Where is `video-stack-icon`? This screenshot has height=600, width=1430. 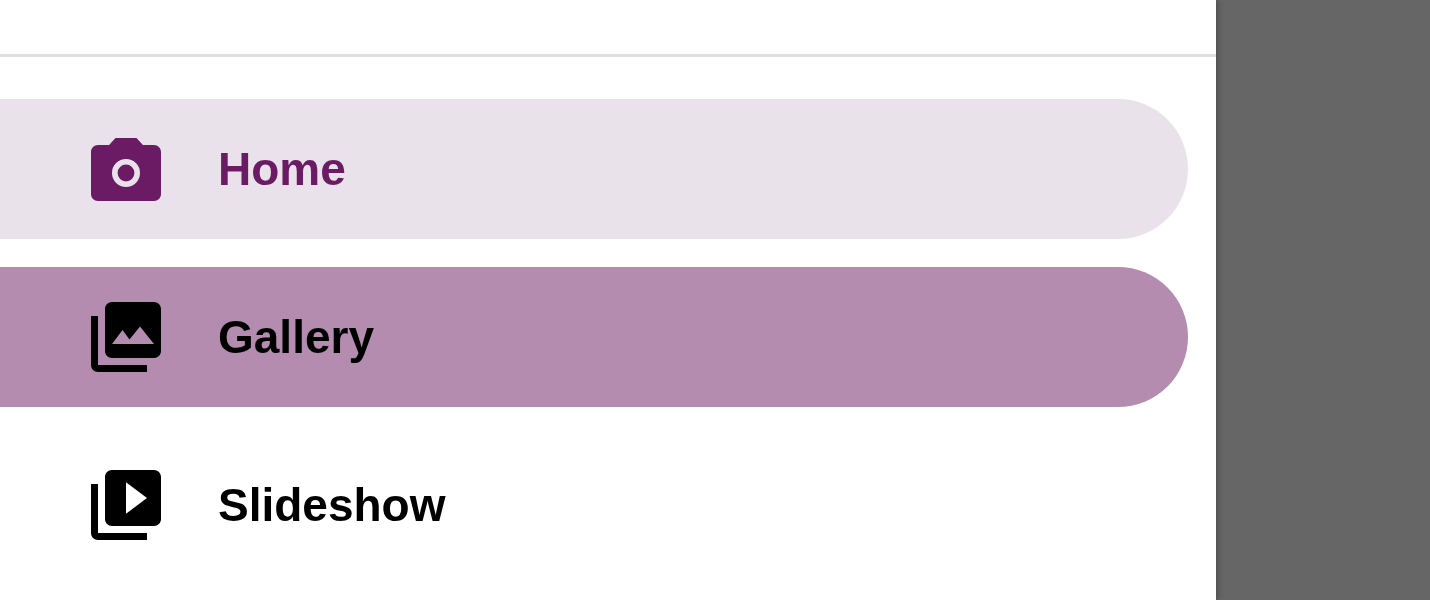
video-stack-icon is located at coordinates (126, 505).